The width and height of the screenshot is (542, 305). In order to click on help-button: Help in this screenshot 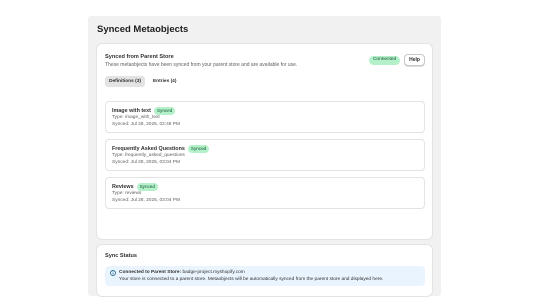, I will do `click(414, 60)`.